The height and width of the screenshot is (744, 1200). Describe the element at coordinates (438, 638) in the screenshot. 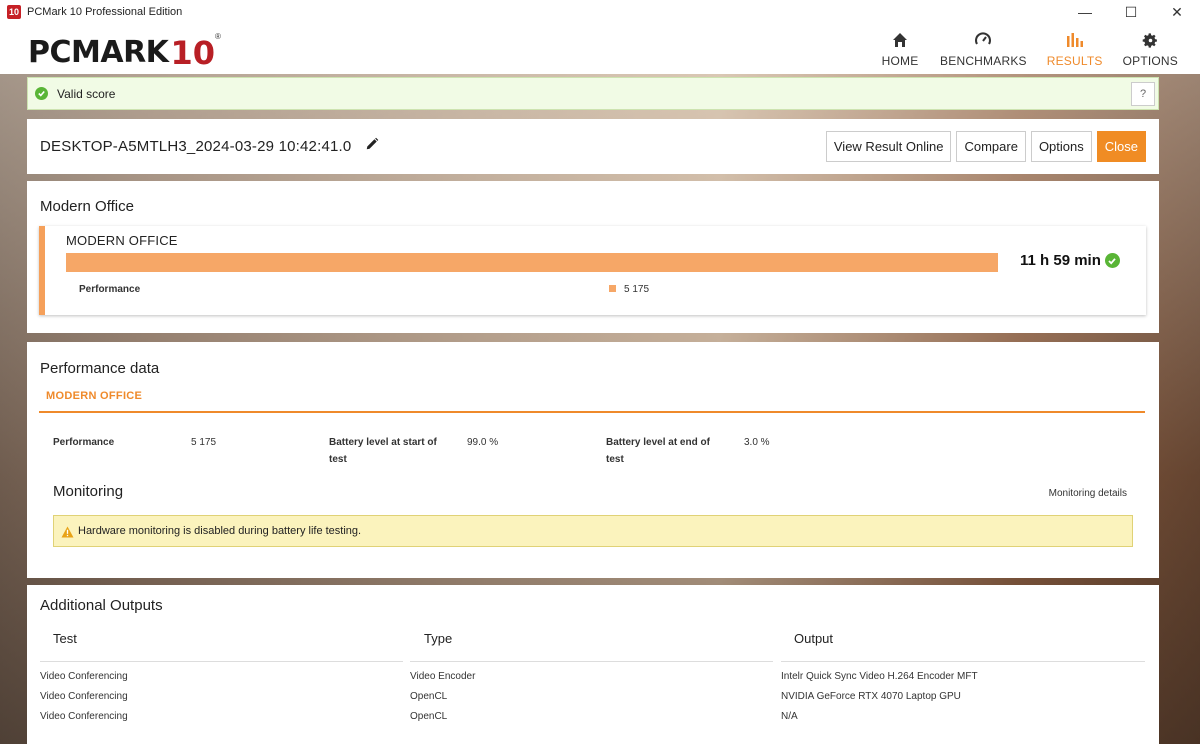

I see `column-header-type: Type` at that location.